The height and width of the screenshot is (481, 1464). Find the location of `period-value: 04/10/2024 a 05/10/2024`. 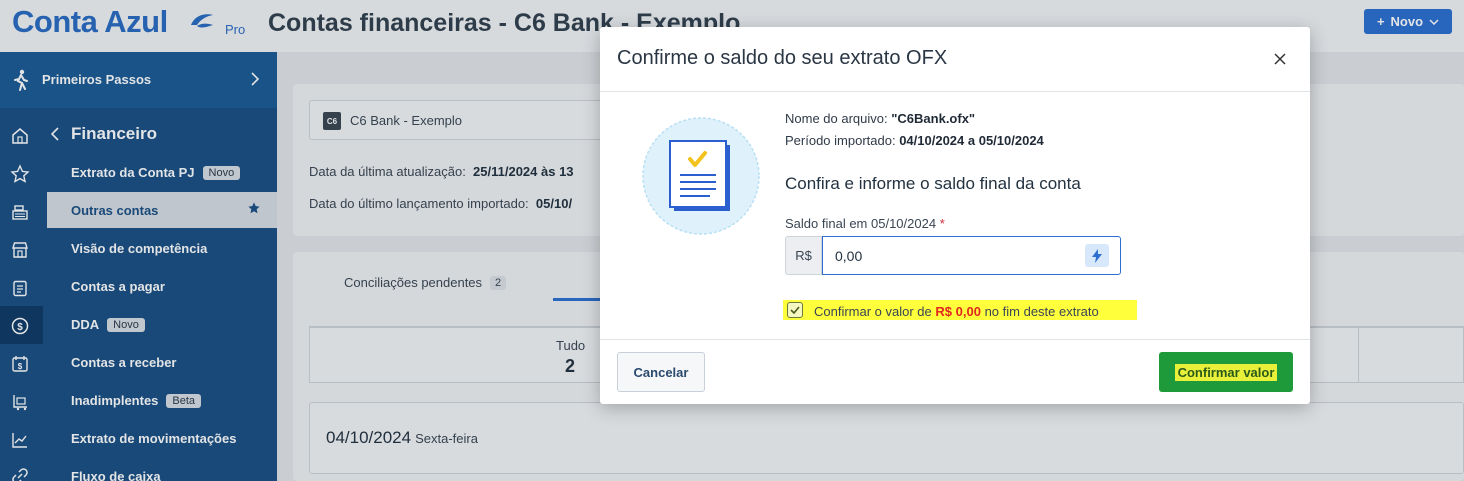

period-value: 04/10/2024 a 05/10/2024 is located at coordinates (971, 140).